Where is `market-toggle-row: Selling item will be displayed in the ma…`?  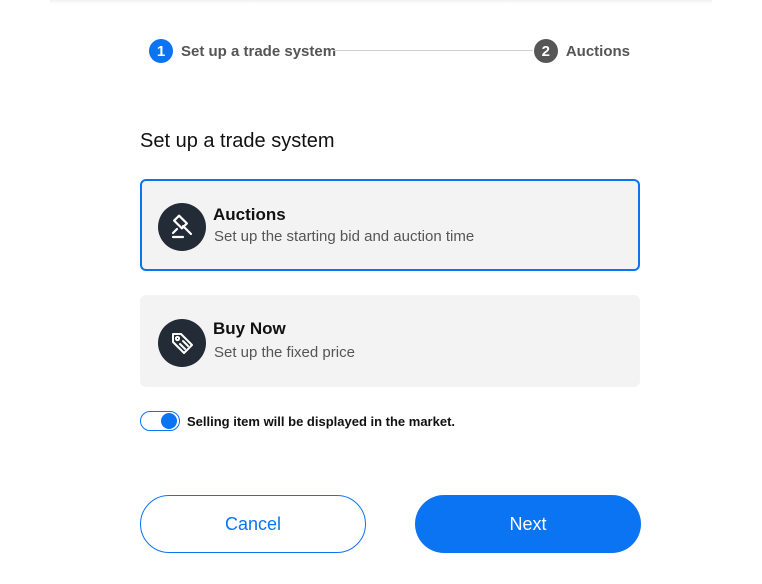 market-toggle-row: Selling item will be displayed in the ma… is located at coordinates (297, 421).